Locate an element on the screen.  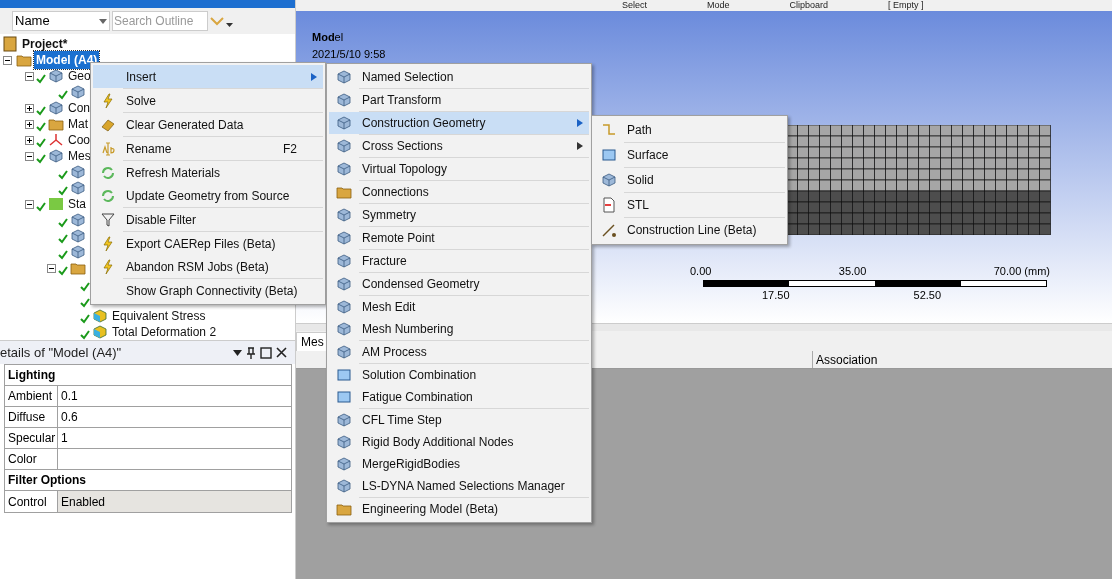
menu-item: Symmetry is located at coordinates (459, 215).